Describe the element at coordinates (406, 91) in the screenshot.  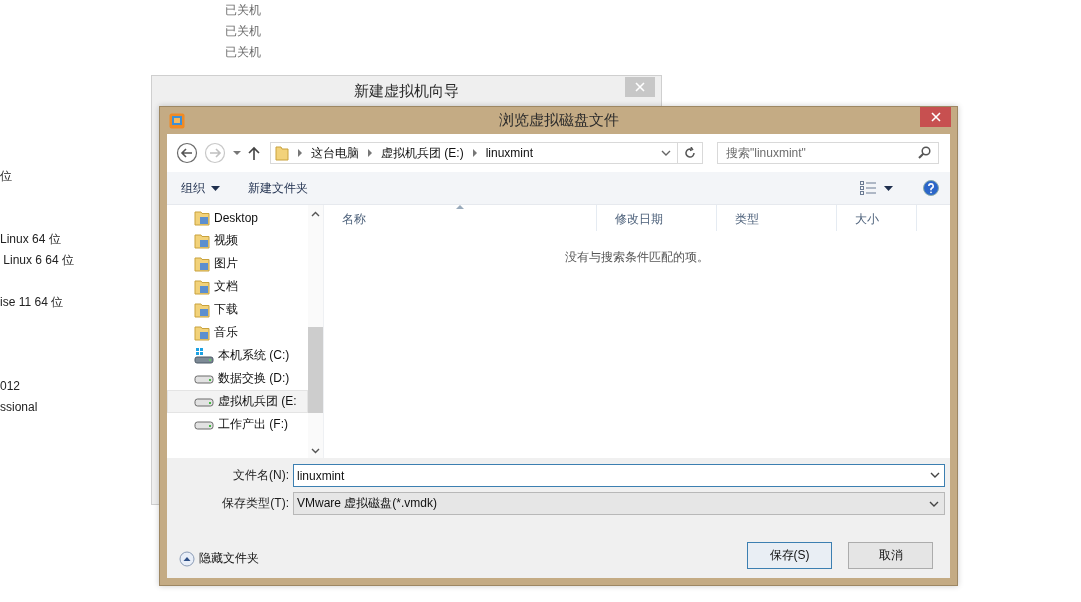
I see `window-title: 新建虚拟机向导` at that location.